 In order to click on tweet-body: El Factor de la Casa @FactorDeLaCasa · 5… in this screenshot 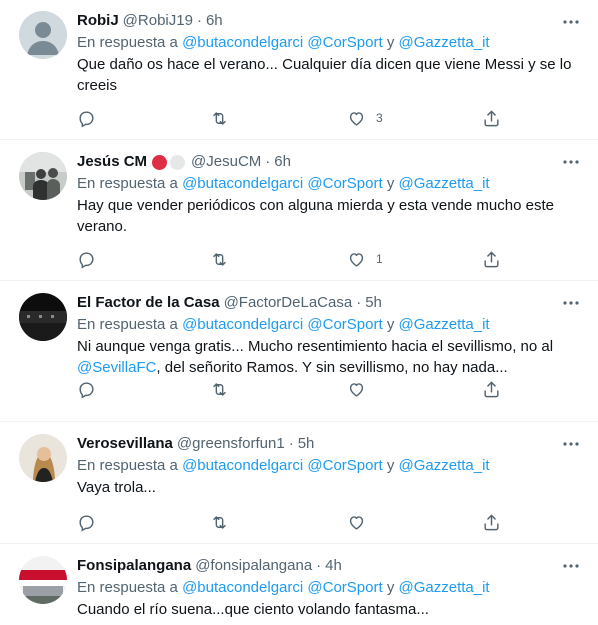, I will do `click(332, 335)`.